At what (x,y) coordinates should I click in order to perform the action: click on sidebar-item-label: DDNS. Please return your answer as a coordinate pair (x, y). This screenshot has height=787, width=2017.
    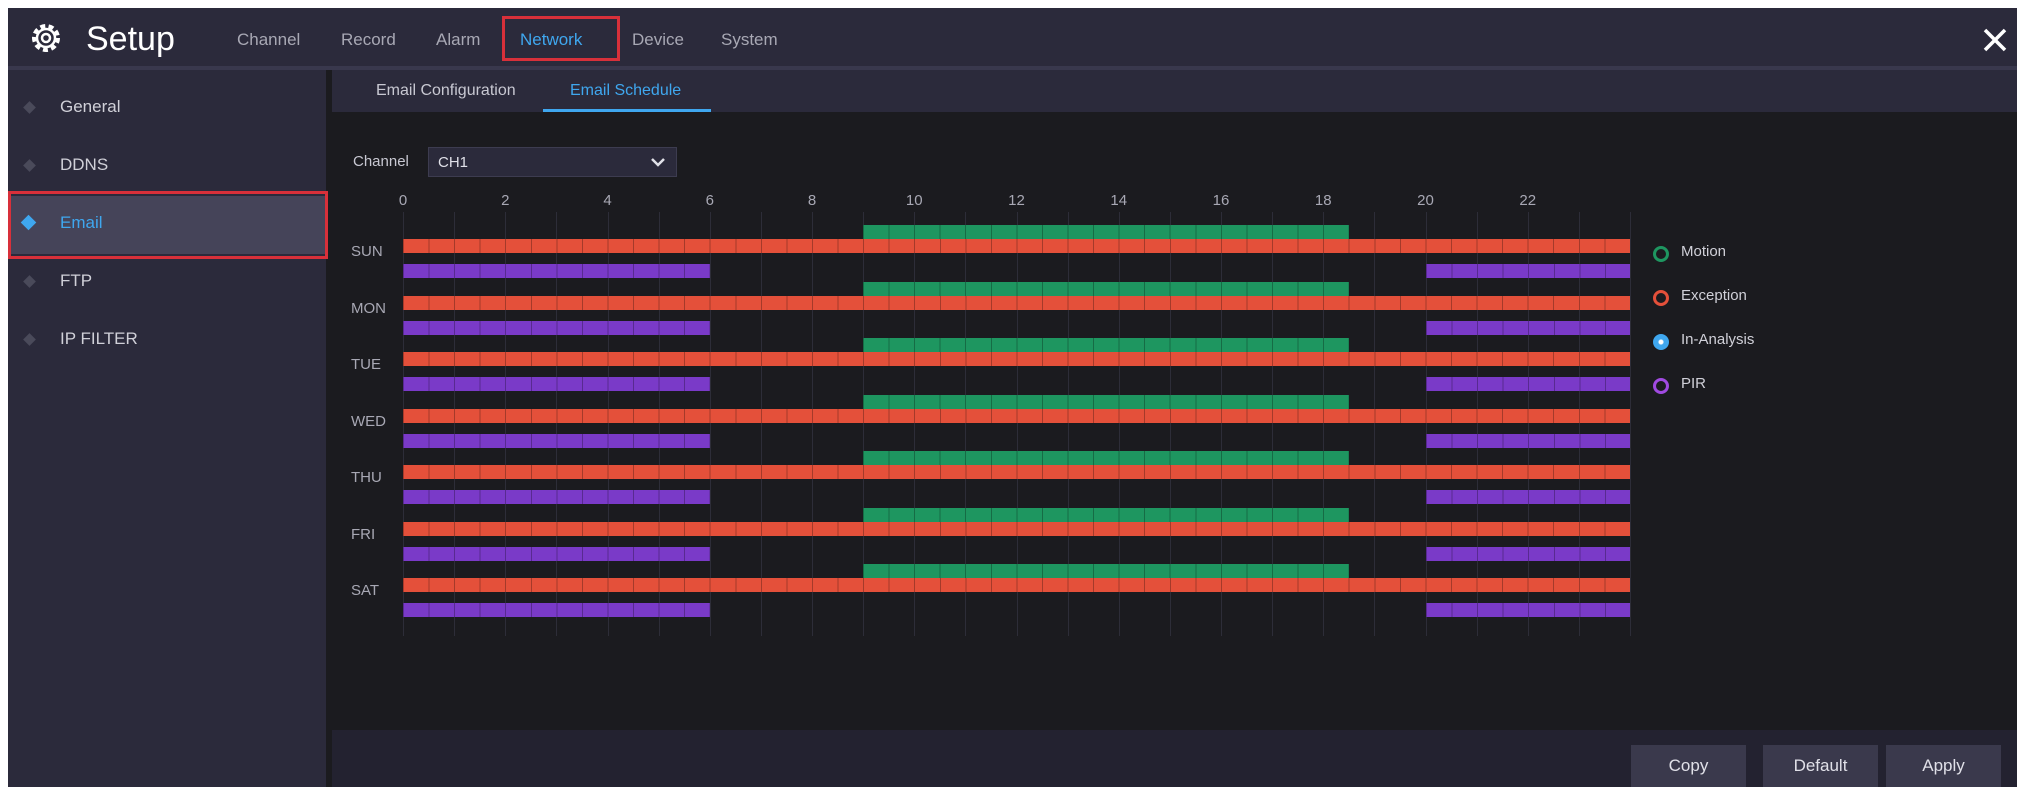
    Looking at the image, I should click on (84, 164).